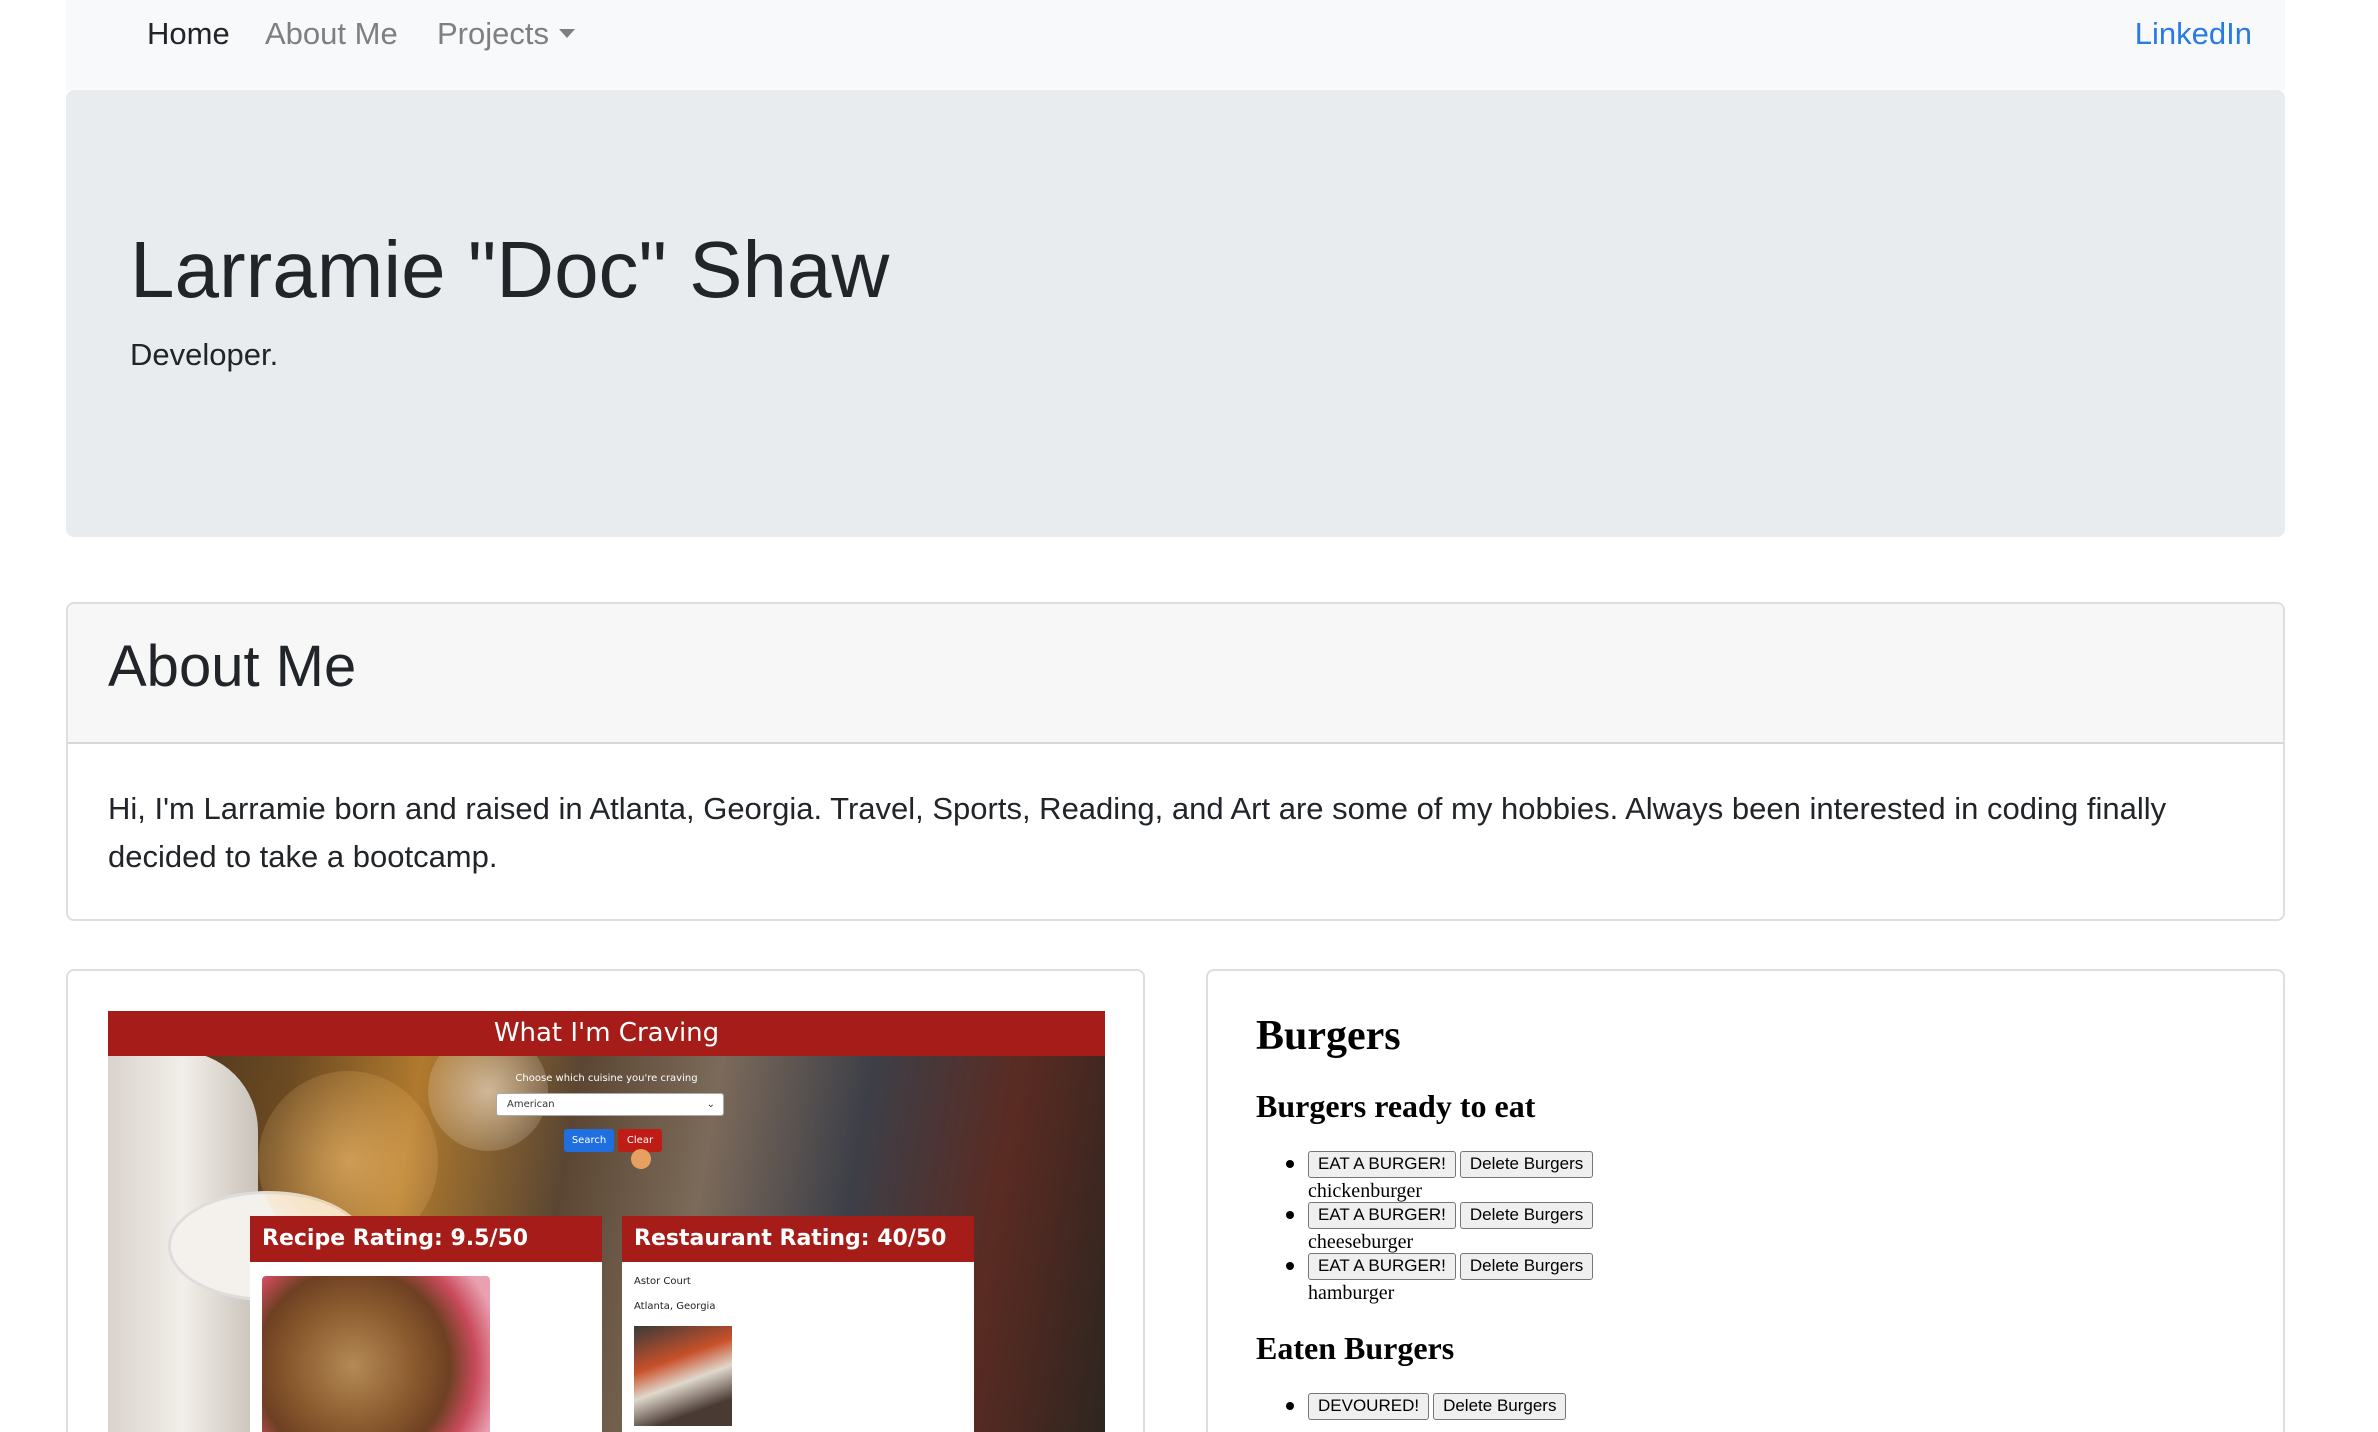 This screenshot has height=1432, width=2378. I want to click on nav-projects-label: Projects, so click(493, 33).